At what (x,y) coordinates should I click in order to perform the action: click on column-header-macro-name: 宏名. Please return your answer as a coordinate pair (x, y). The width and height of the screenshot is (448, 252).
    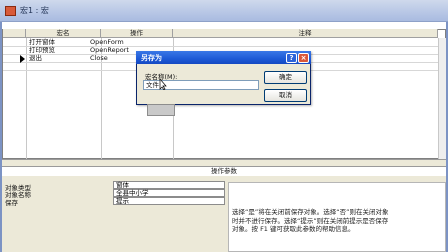
    Looking at the image, I should click on (63, 33).